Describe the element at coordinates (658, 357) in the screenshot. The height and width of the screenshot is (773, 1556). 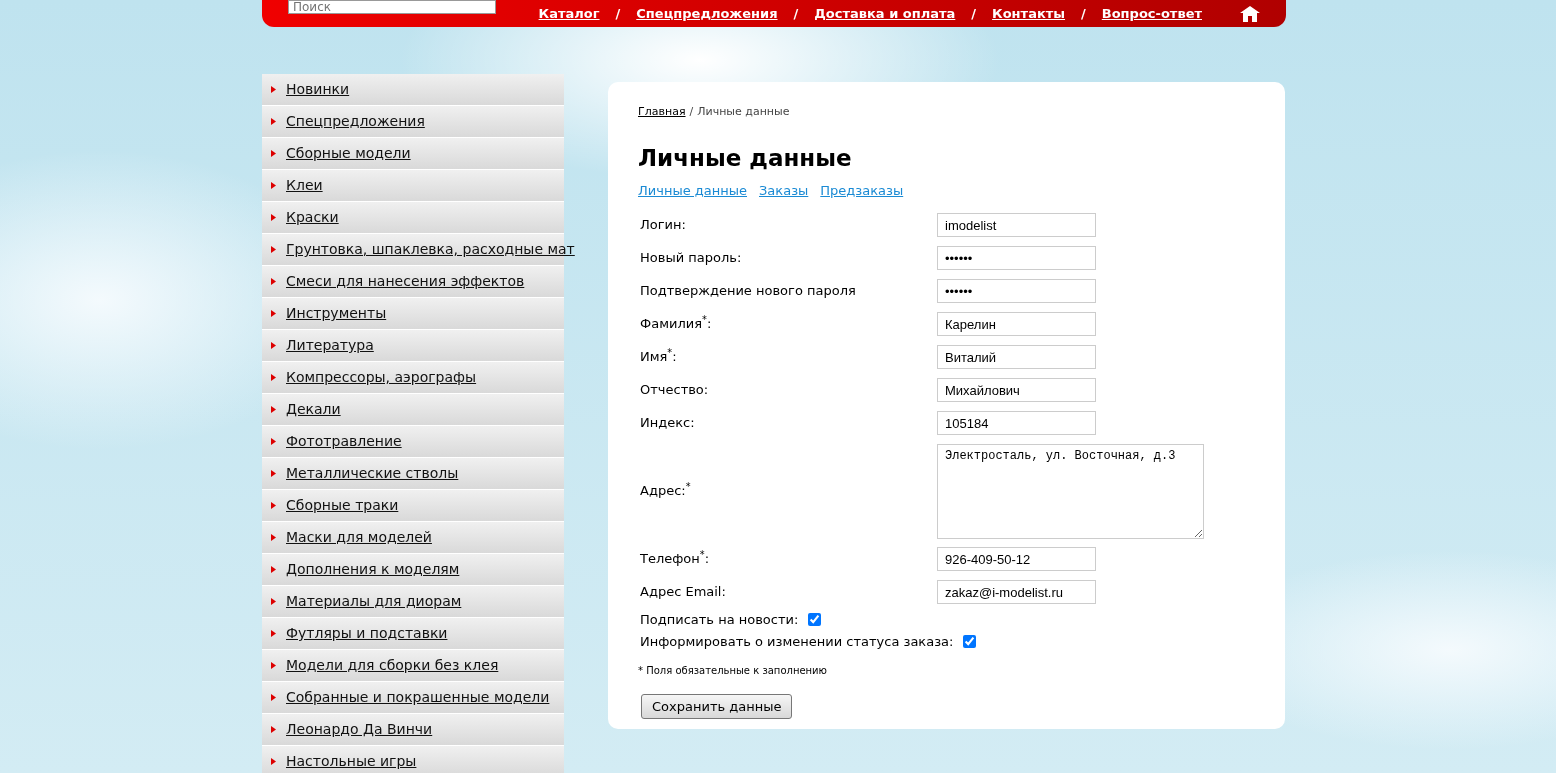
I see `field-label: Имя$^{*}$:` at that location.